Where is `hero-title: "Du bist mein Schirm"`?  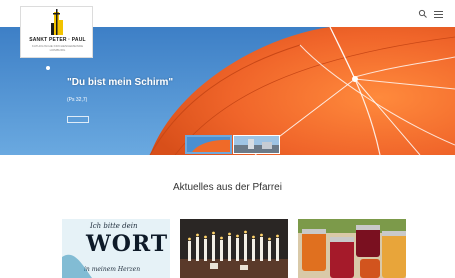
hero-title: "Du bist mein Schirm" is located at coordinates (120, 82).